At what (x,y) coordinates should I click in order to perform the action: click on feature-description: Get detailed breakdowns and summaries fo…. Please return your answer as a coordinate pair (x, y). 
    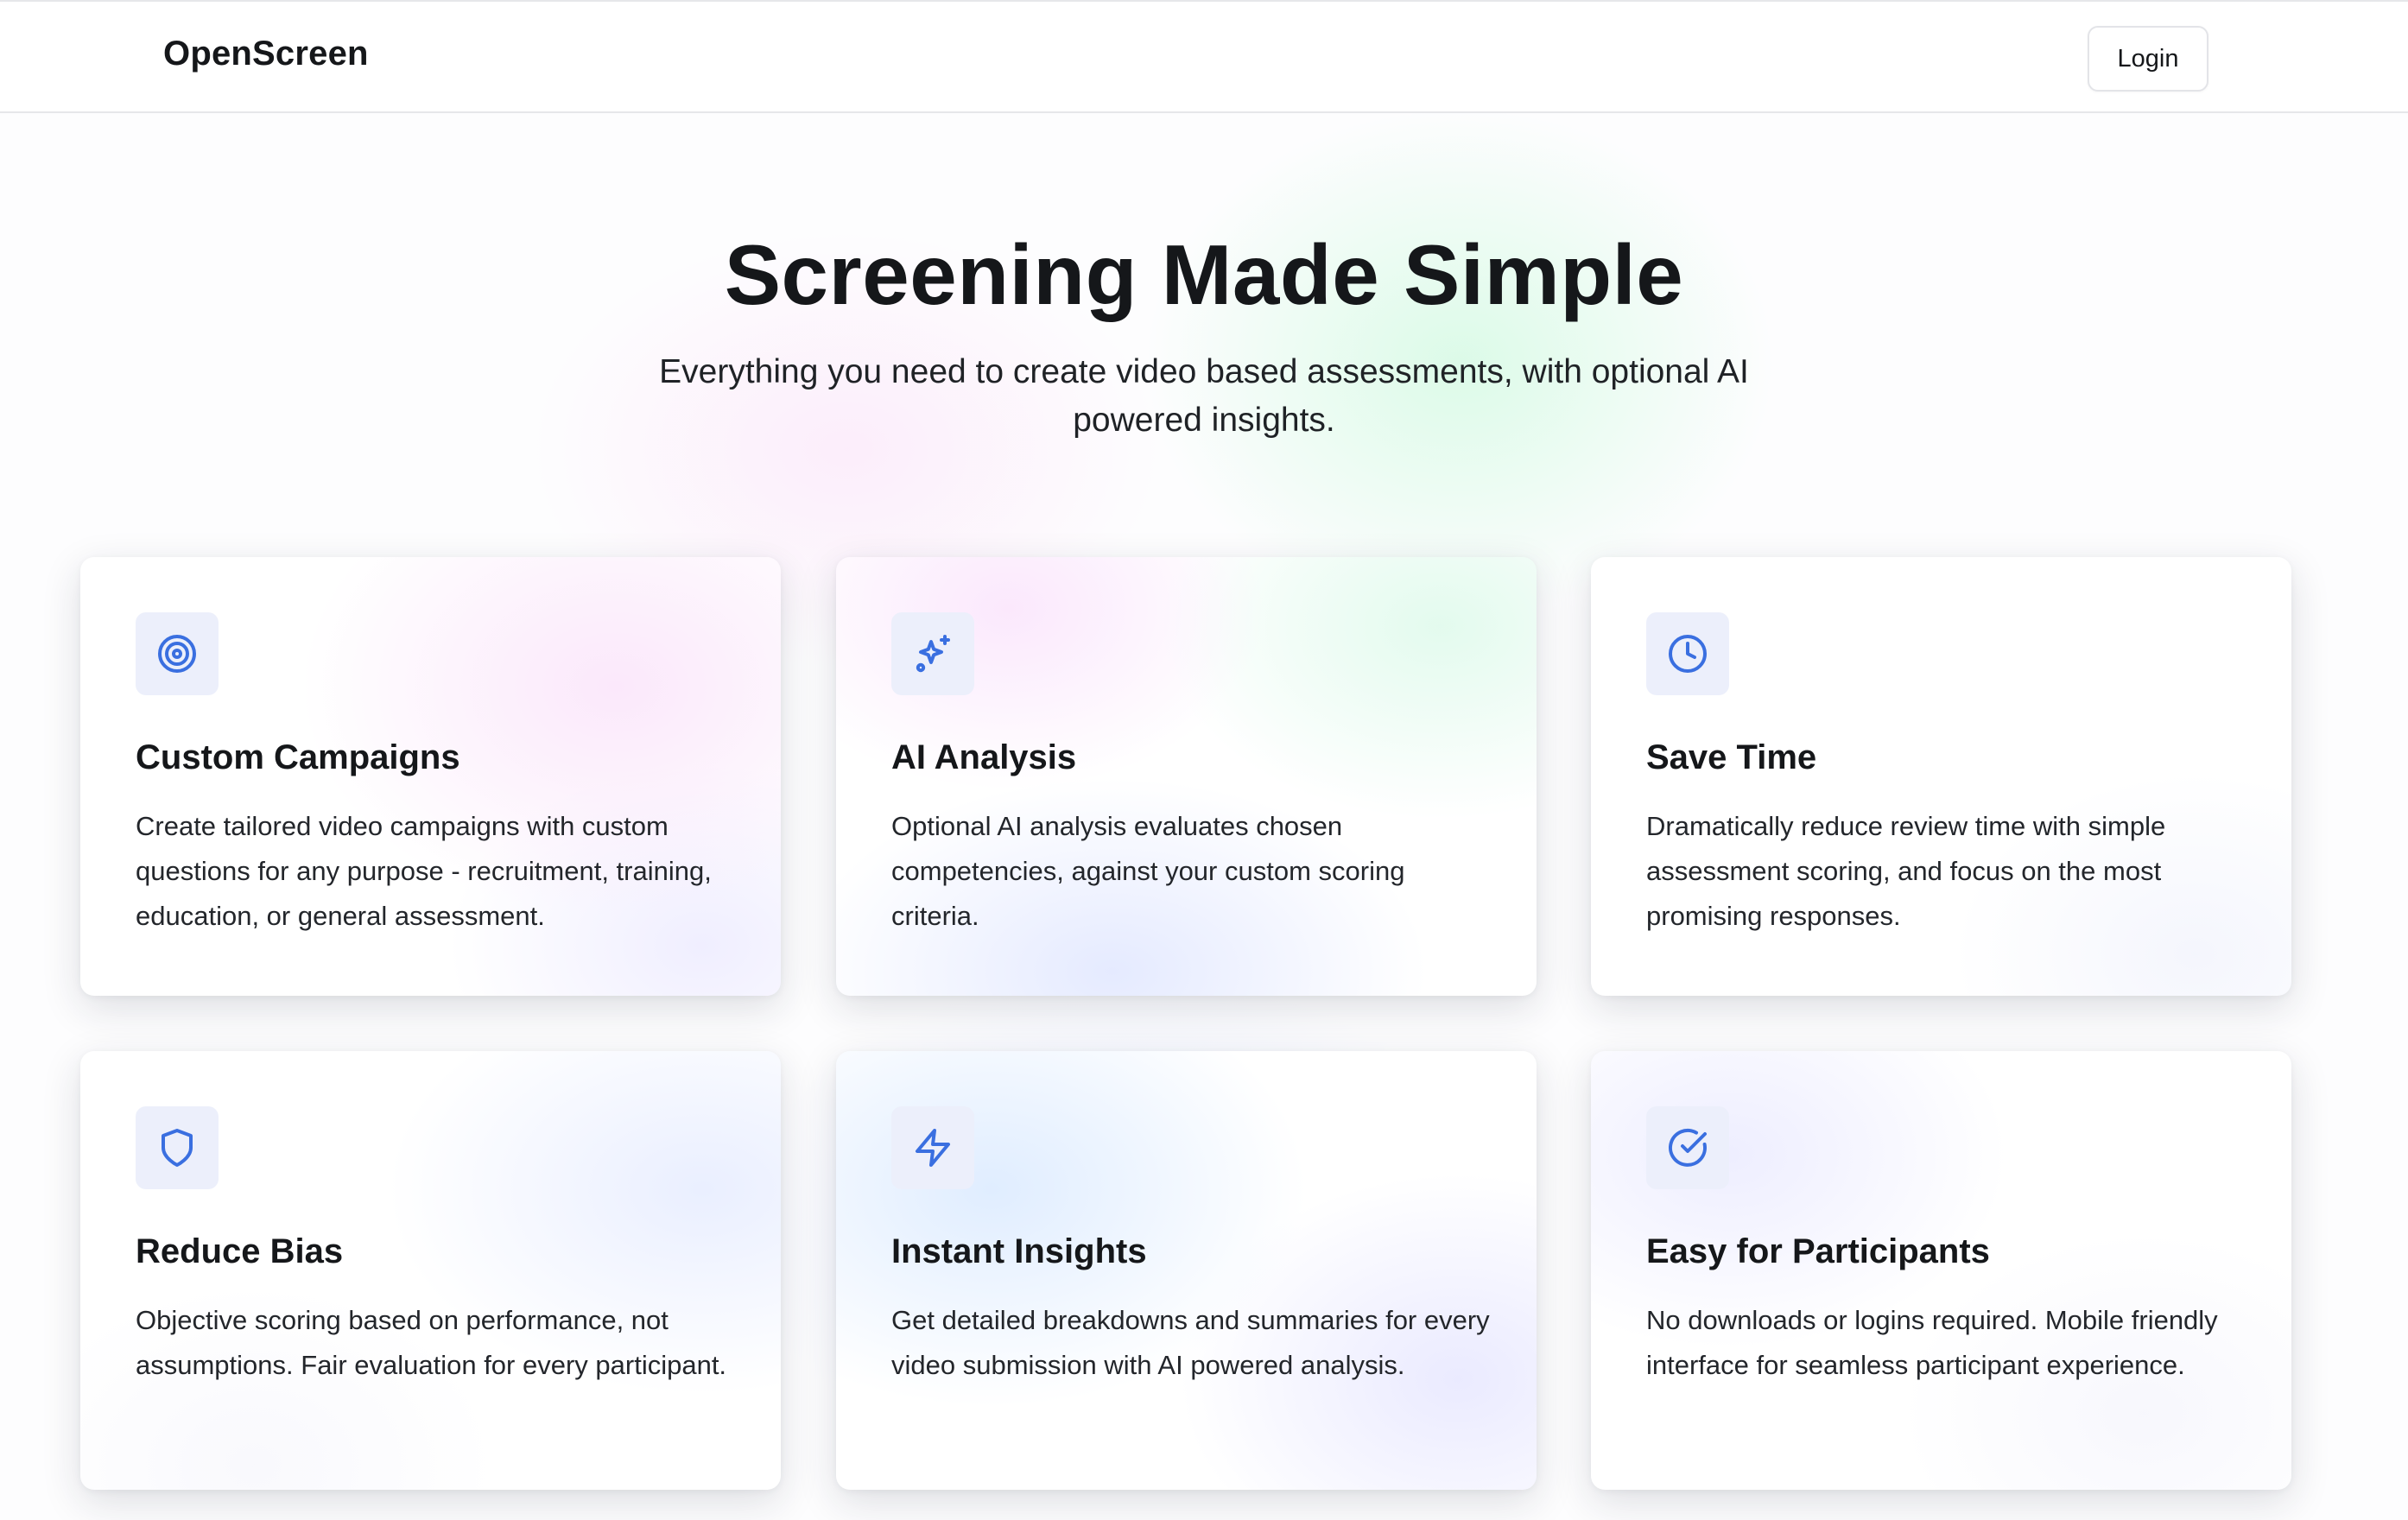
    Looking at the image, I should click on (1190, 1343).